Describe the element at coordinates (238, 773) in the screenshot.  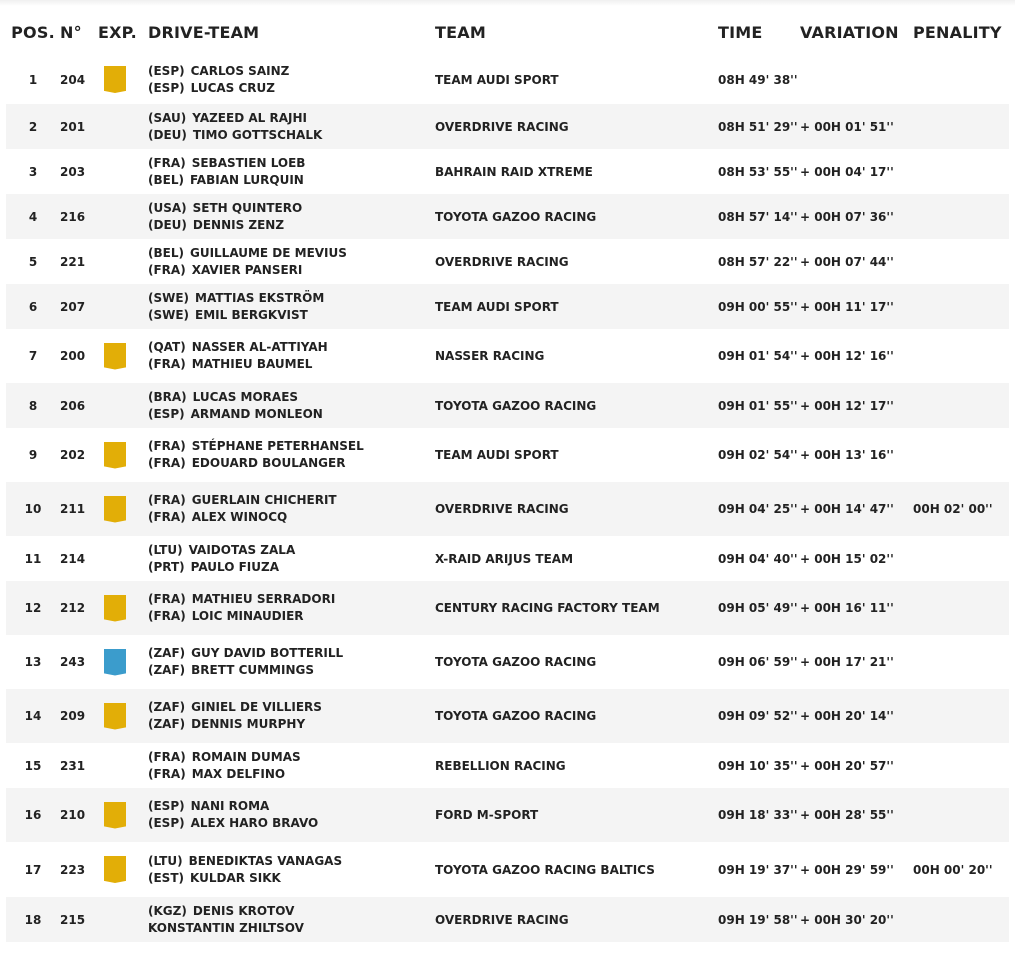
I see `codriver-name: MAX DELFINO` at that location.